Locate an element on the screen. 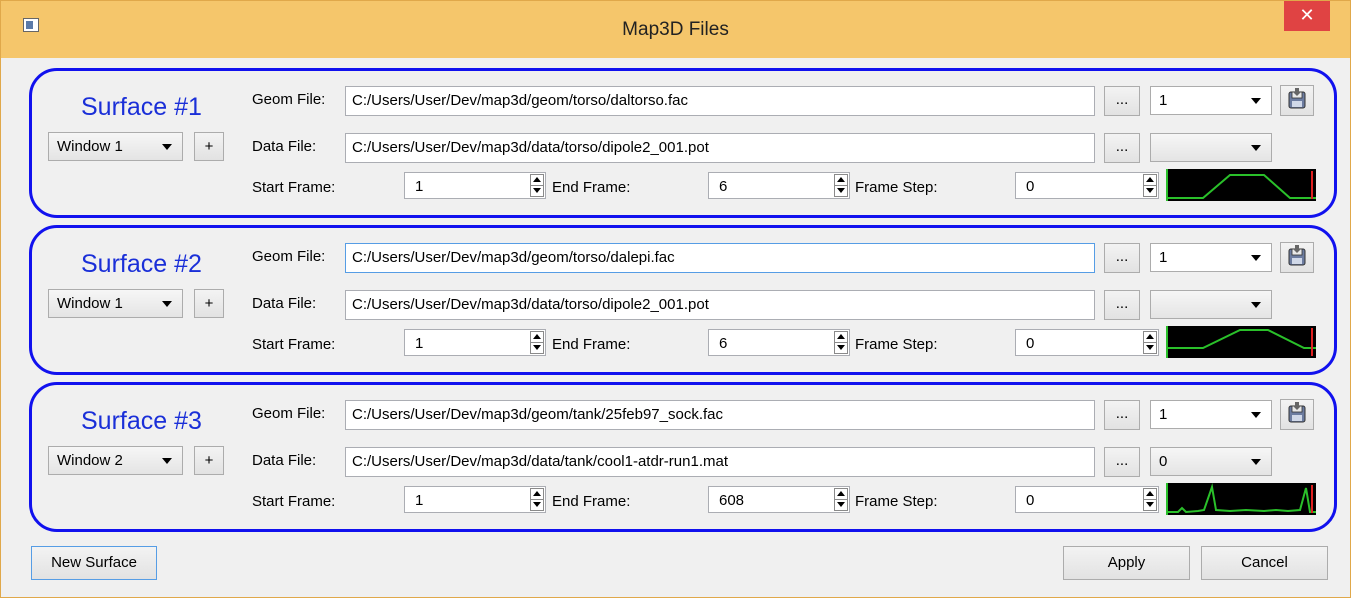  start-frame-label: Start Frame: is located at coordinates (294, 501).